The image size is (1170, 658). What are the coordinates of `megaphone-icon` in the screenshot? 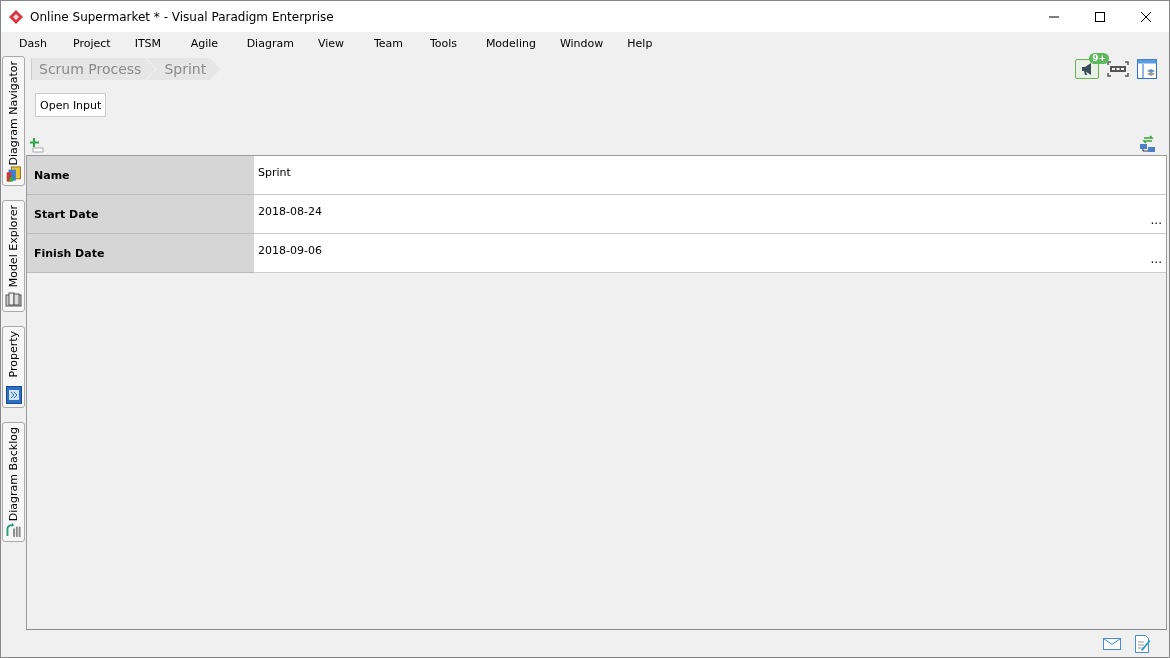 It's located at (1087, 69).